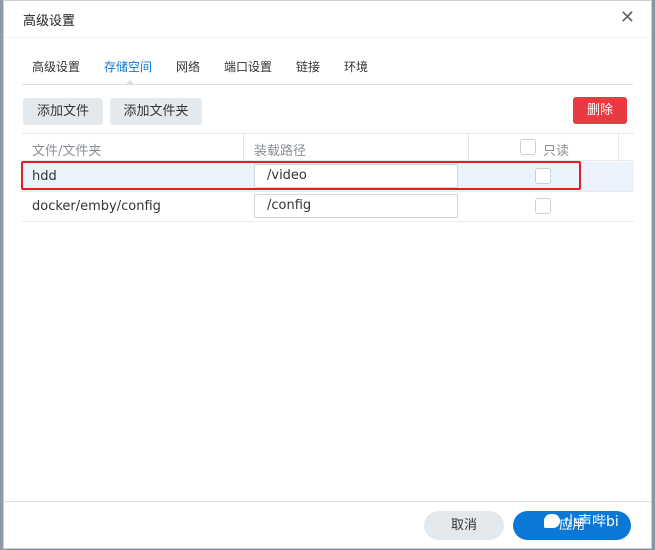  Describe the element at coordinates (49, 21) in the screenshot. I see `dialog-title: 高级设置` at that location.